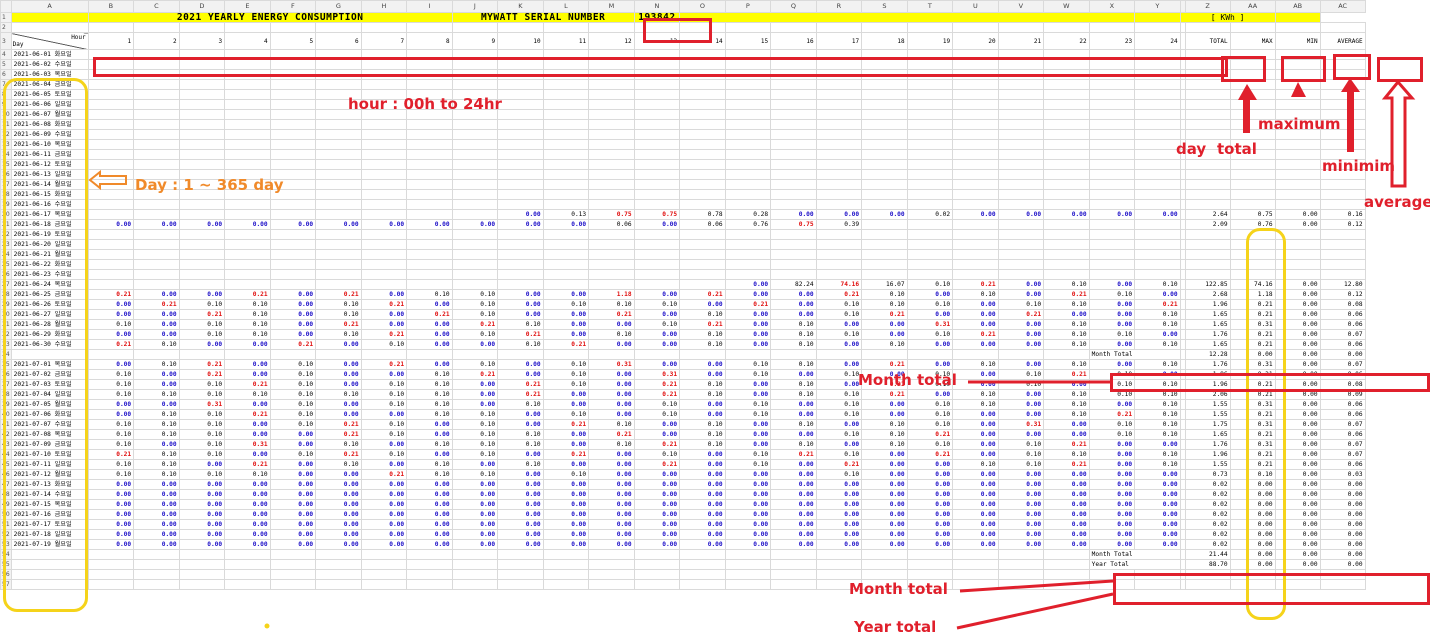 Image resolution: width=1430 pixels, height=641 pixels. I want to click on total-arrow-icon, so click(1247, 92).